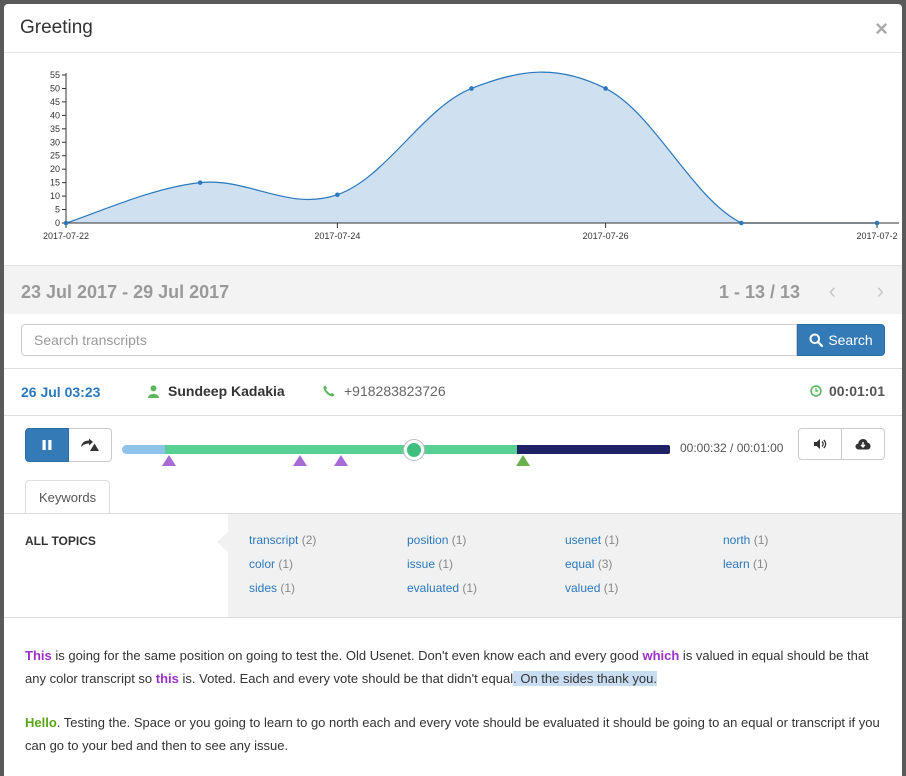  What do you see at coordinates (309, 540) in the screenshot?
I see `keyword-count: (2)` at bounding box center [309, 540].